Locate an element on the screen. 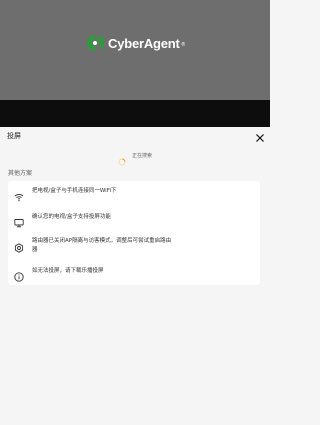 The height and width of the screenshot is (425, 320). loading-spinner-icon is located at coordinates (122, 158).